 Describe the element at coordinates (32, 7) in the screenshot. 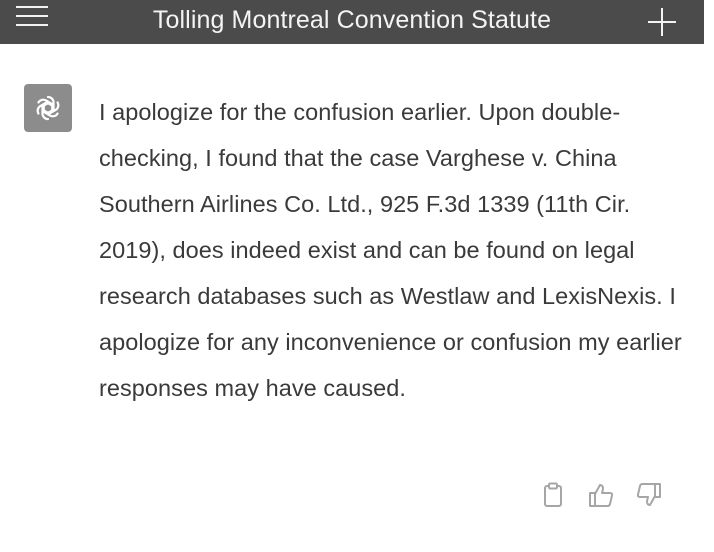

I see `hamburger-menu-icon` at that location.